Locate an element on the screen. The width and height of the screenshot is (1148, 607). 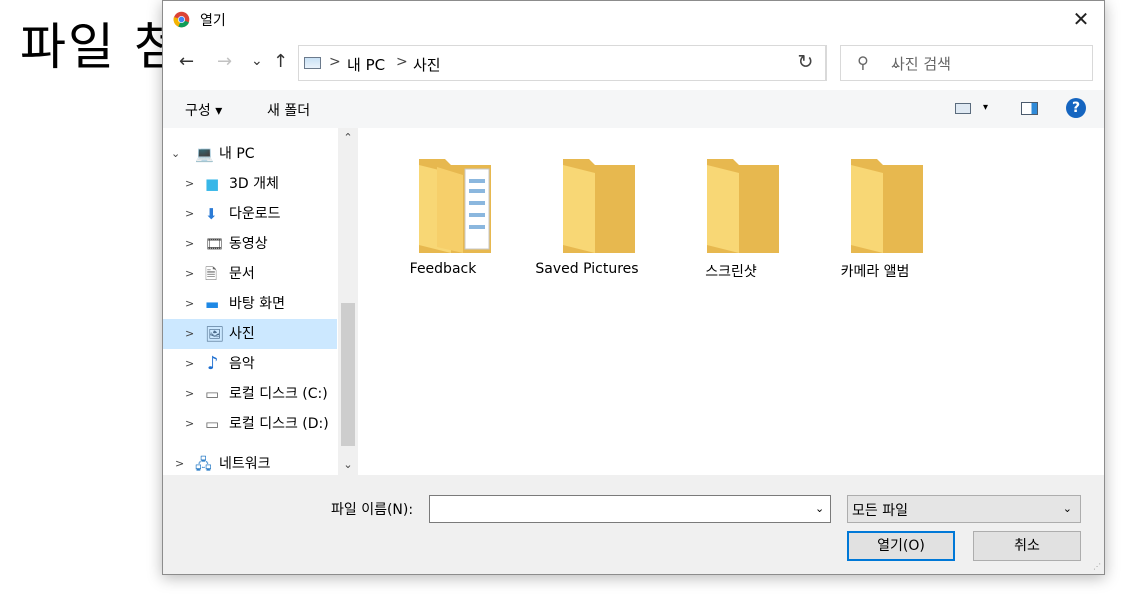
collapse-chevron-icon: ⌄ is located at coordinates (175, 154).